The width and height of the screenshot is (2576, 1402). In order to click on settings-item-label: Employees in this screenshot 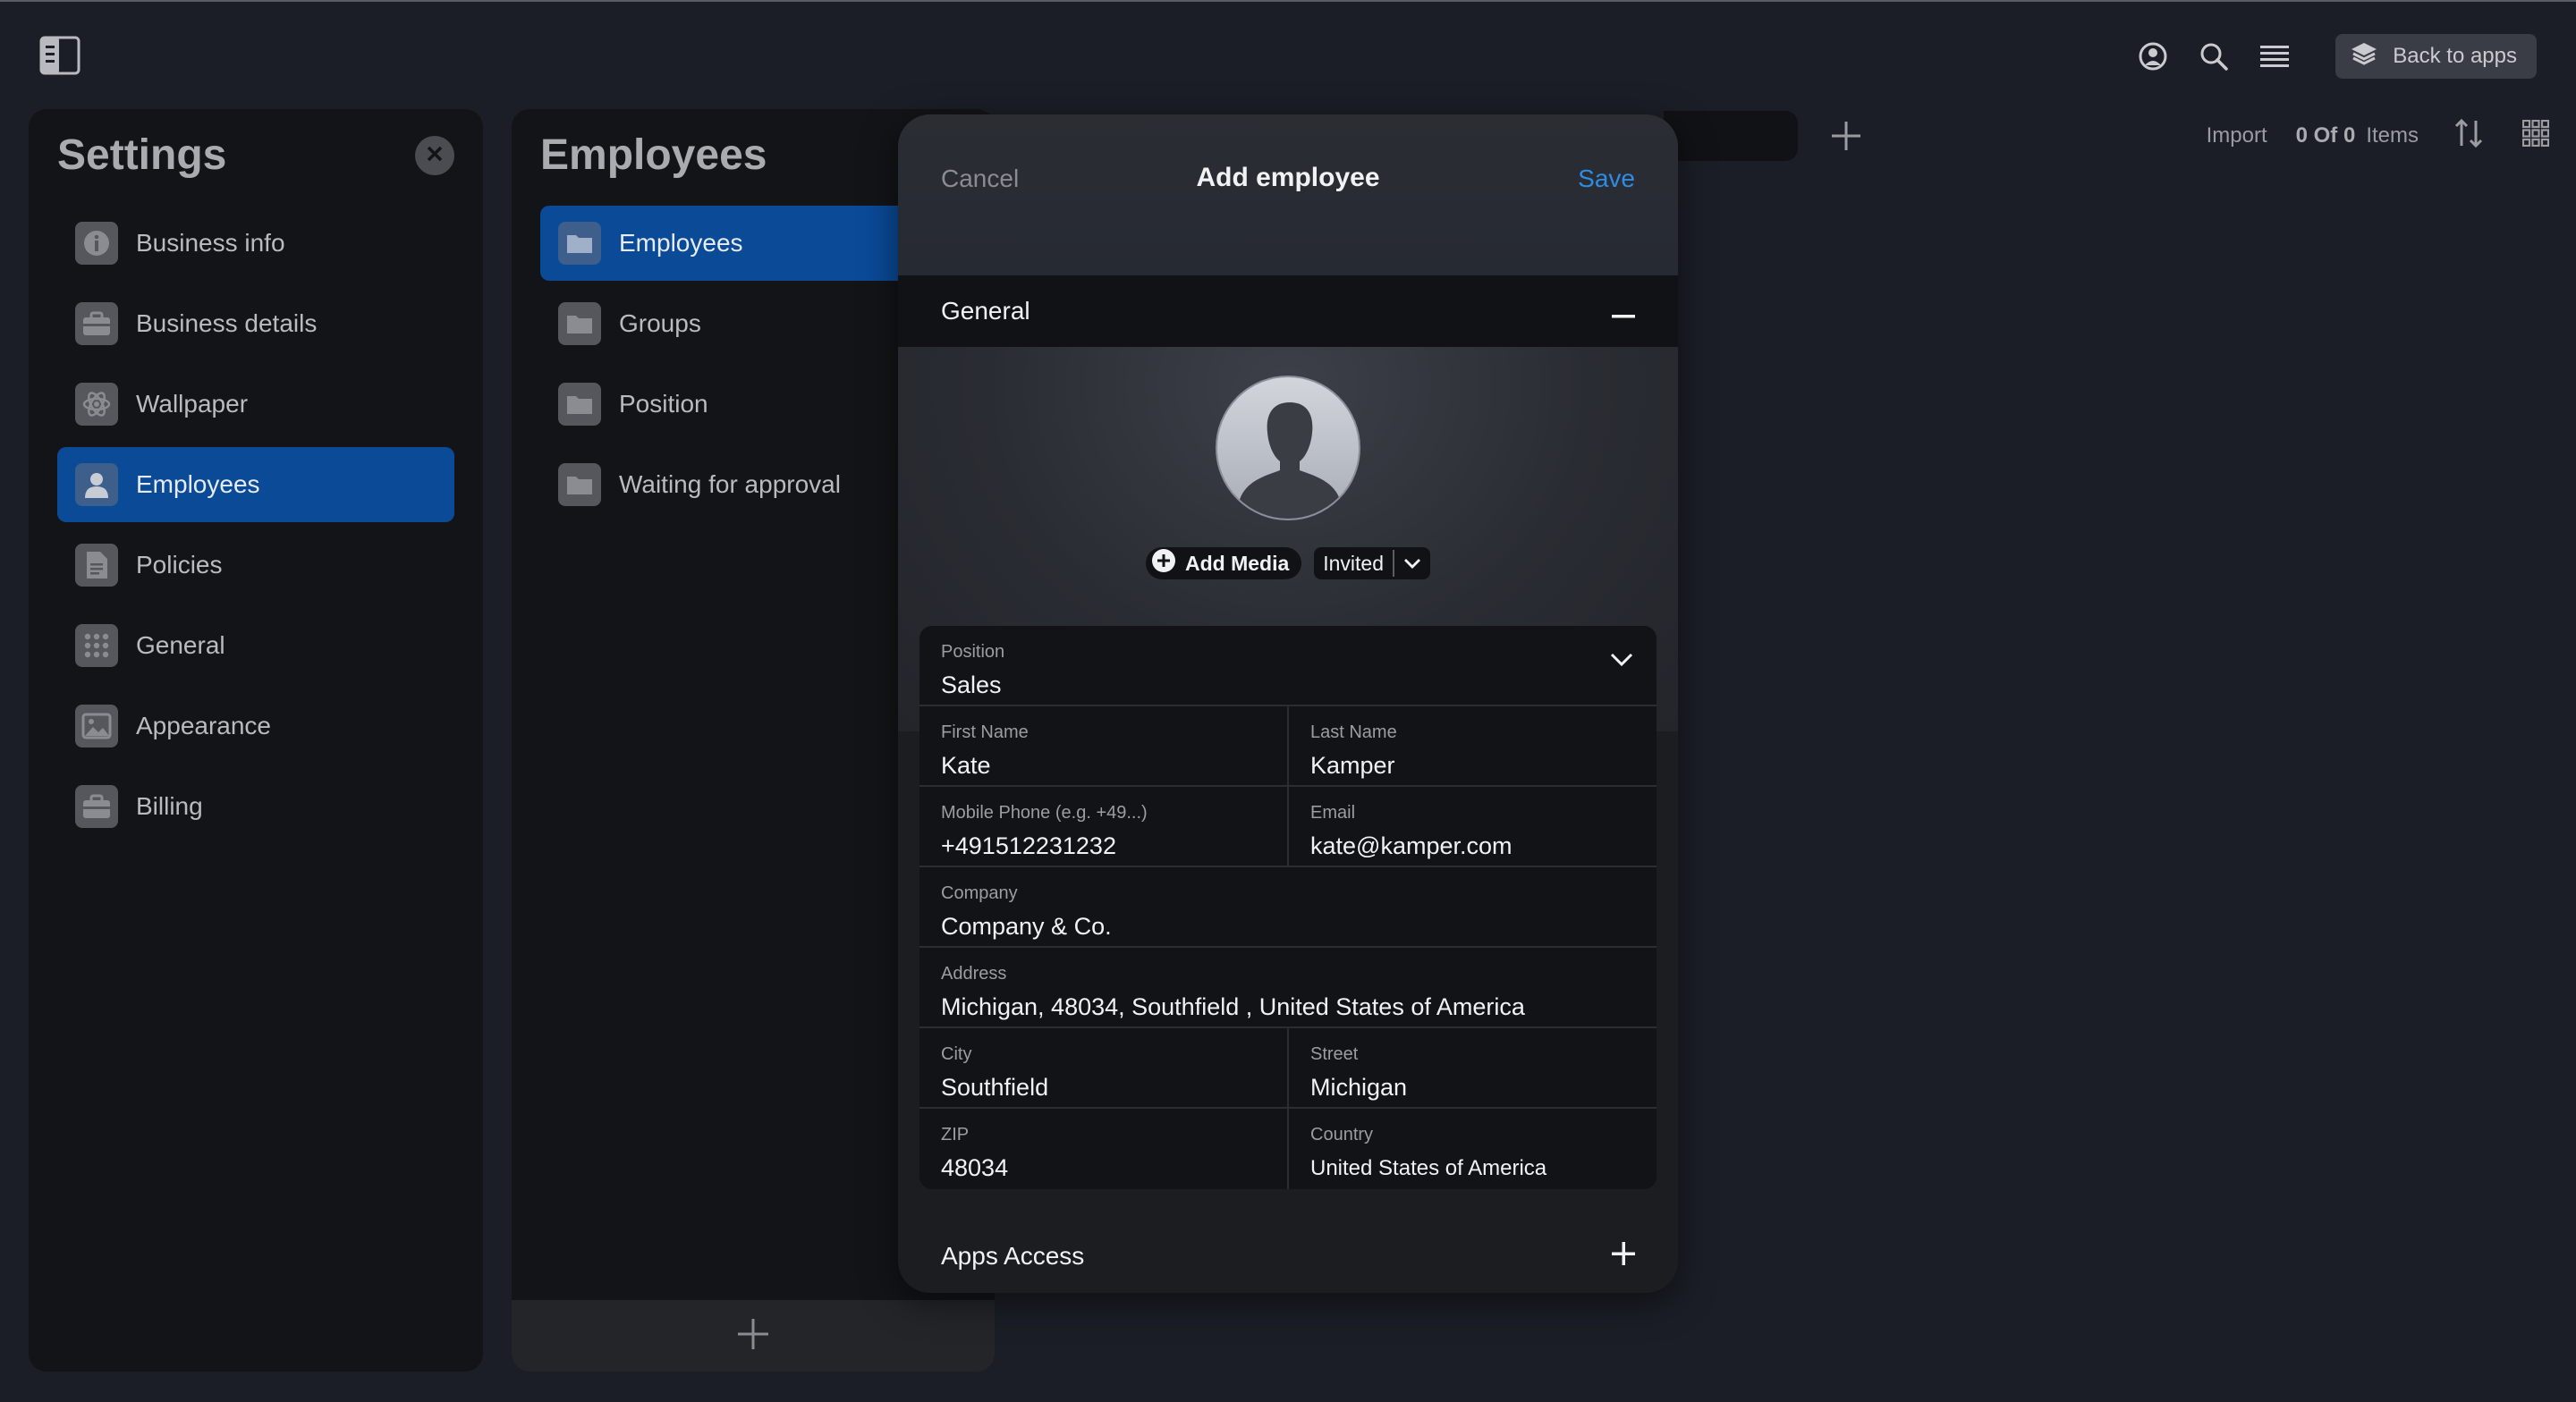, I will do `click(198, 484)`.